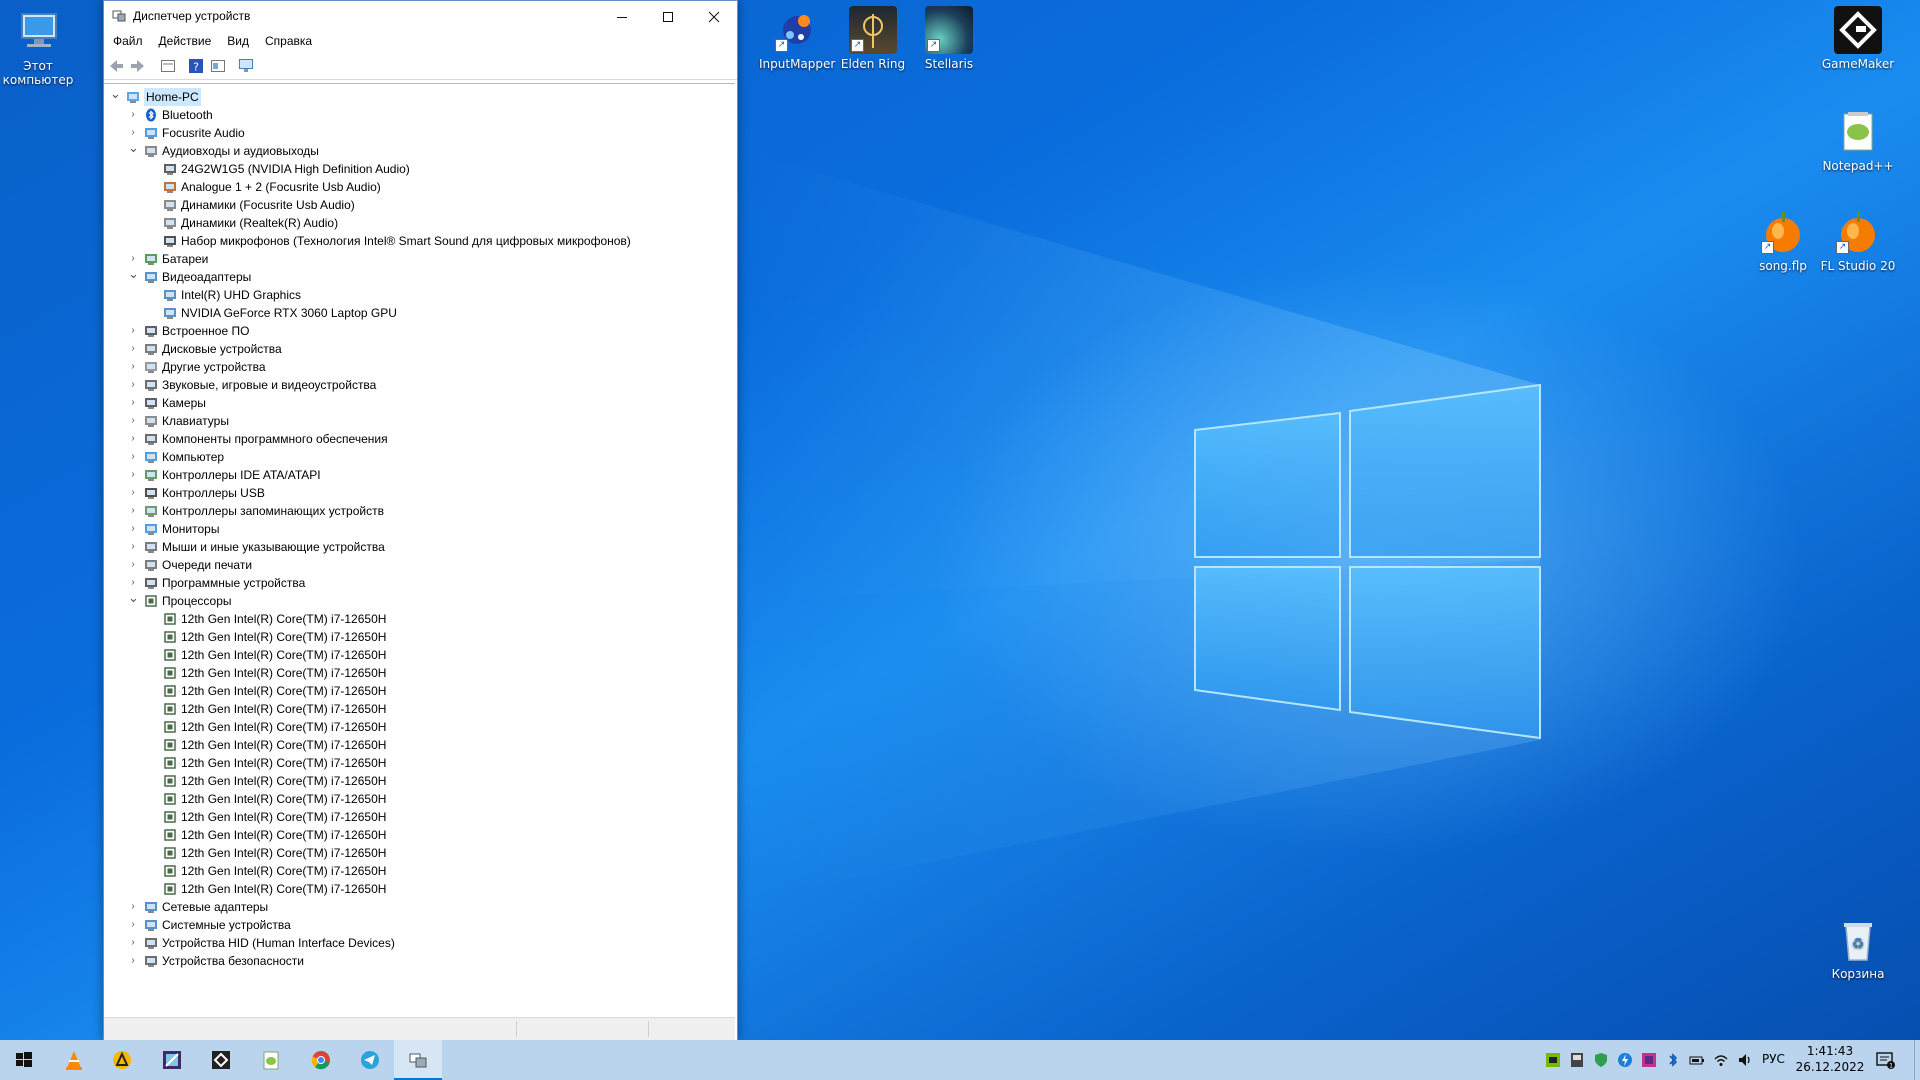  Describe the element at coordinates (419, 600) in the screenshot. I see `tree-node: ⌄ Процессоры` at that location.